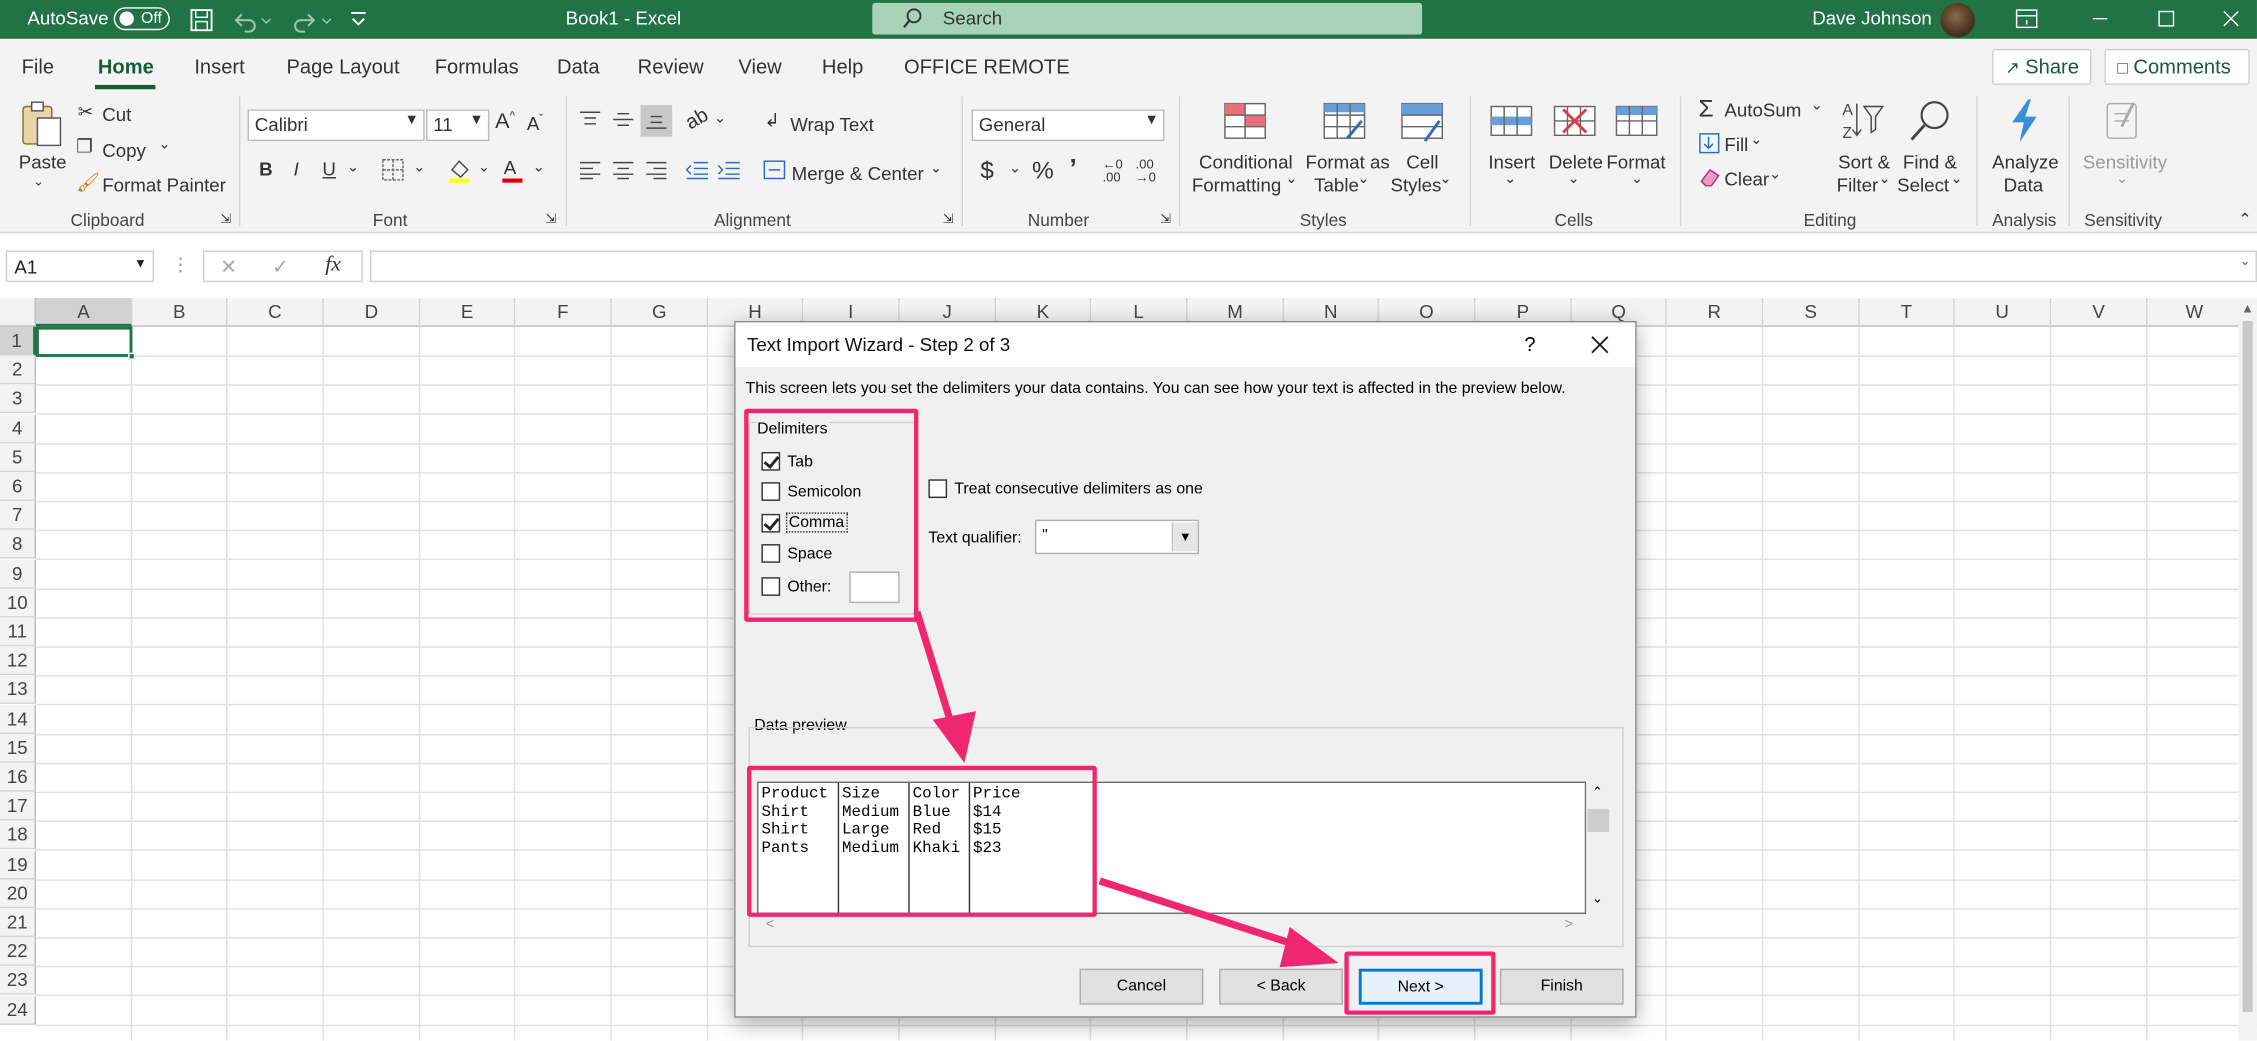 The image size is (2257, 1041). I want to click on annotation-arrow-right, so click(1201, 914).